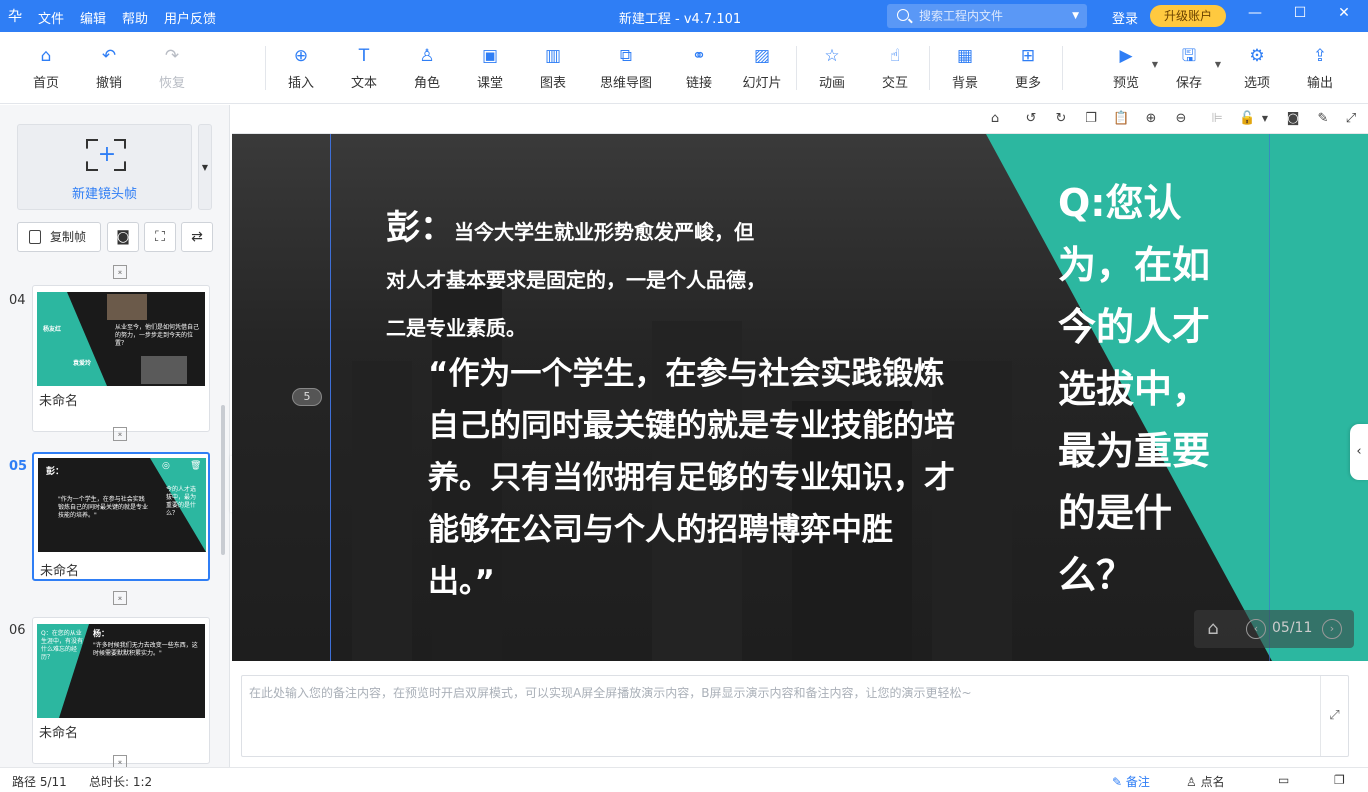 The image size is (1368, 792). What do you see at coordinates (626, 68) in the screenshot?
I see `mindmap-button: ⧉ 思维导图` at bounding box center [626, 68].